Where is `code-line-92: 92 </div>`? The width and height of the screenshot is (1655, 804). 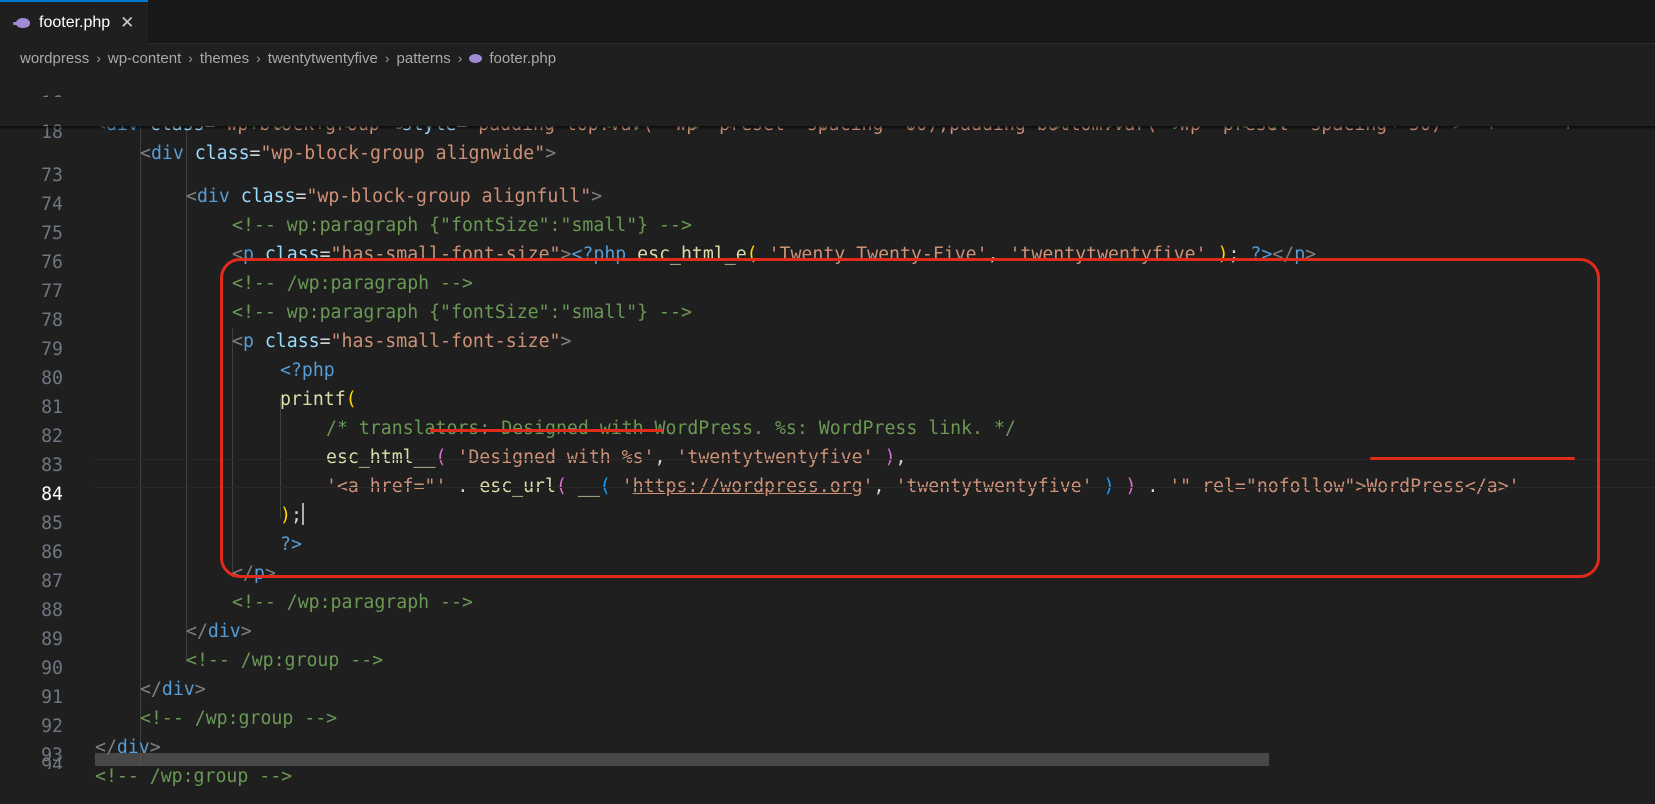
code-line-92: 92 </div> is located at coordinates (827, 724).